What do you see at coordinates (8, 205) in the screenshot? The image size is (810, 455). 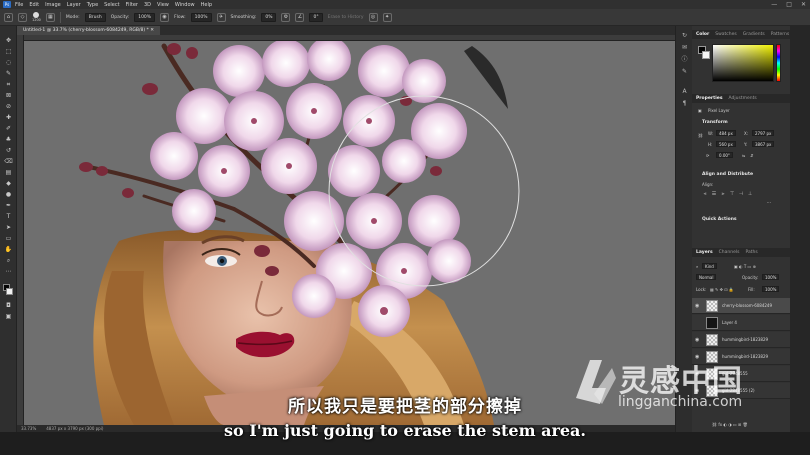 I see `pen-tool-icon: ✒` at bounding box center [8, 205].